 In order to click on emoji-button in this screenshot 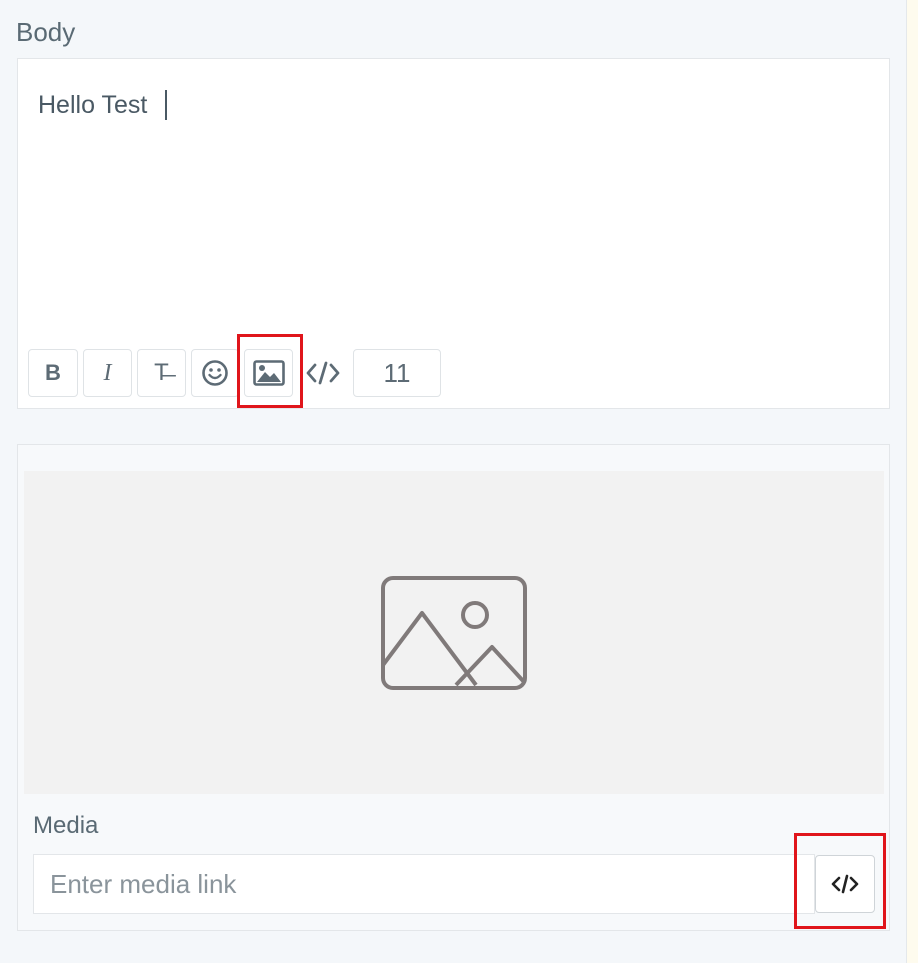, I will do `click(215, 373)`.